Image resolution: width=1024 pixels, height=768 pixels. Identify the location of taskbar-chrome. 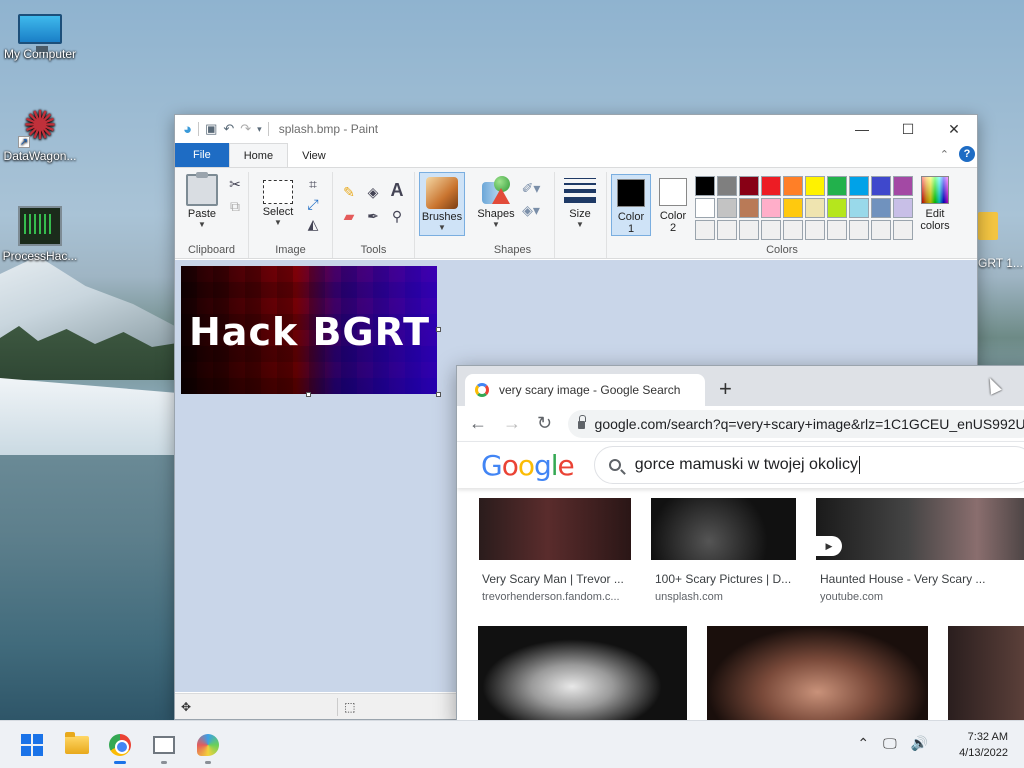
(120, 745).